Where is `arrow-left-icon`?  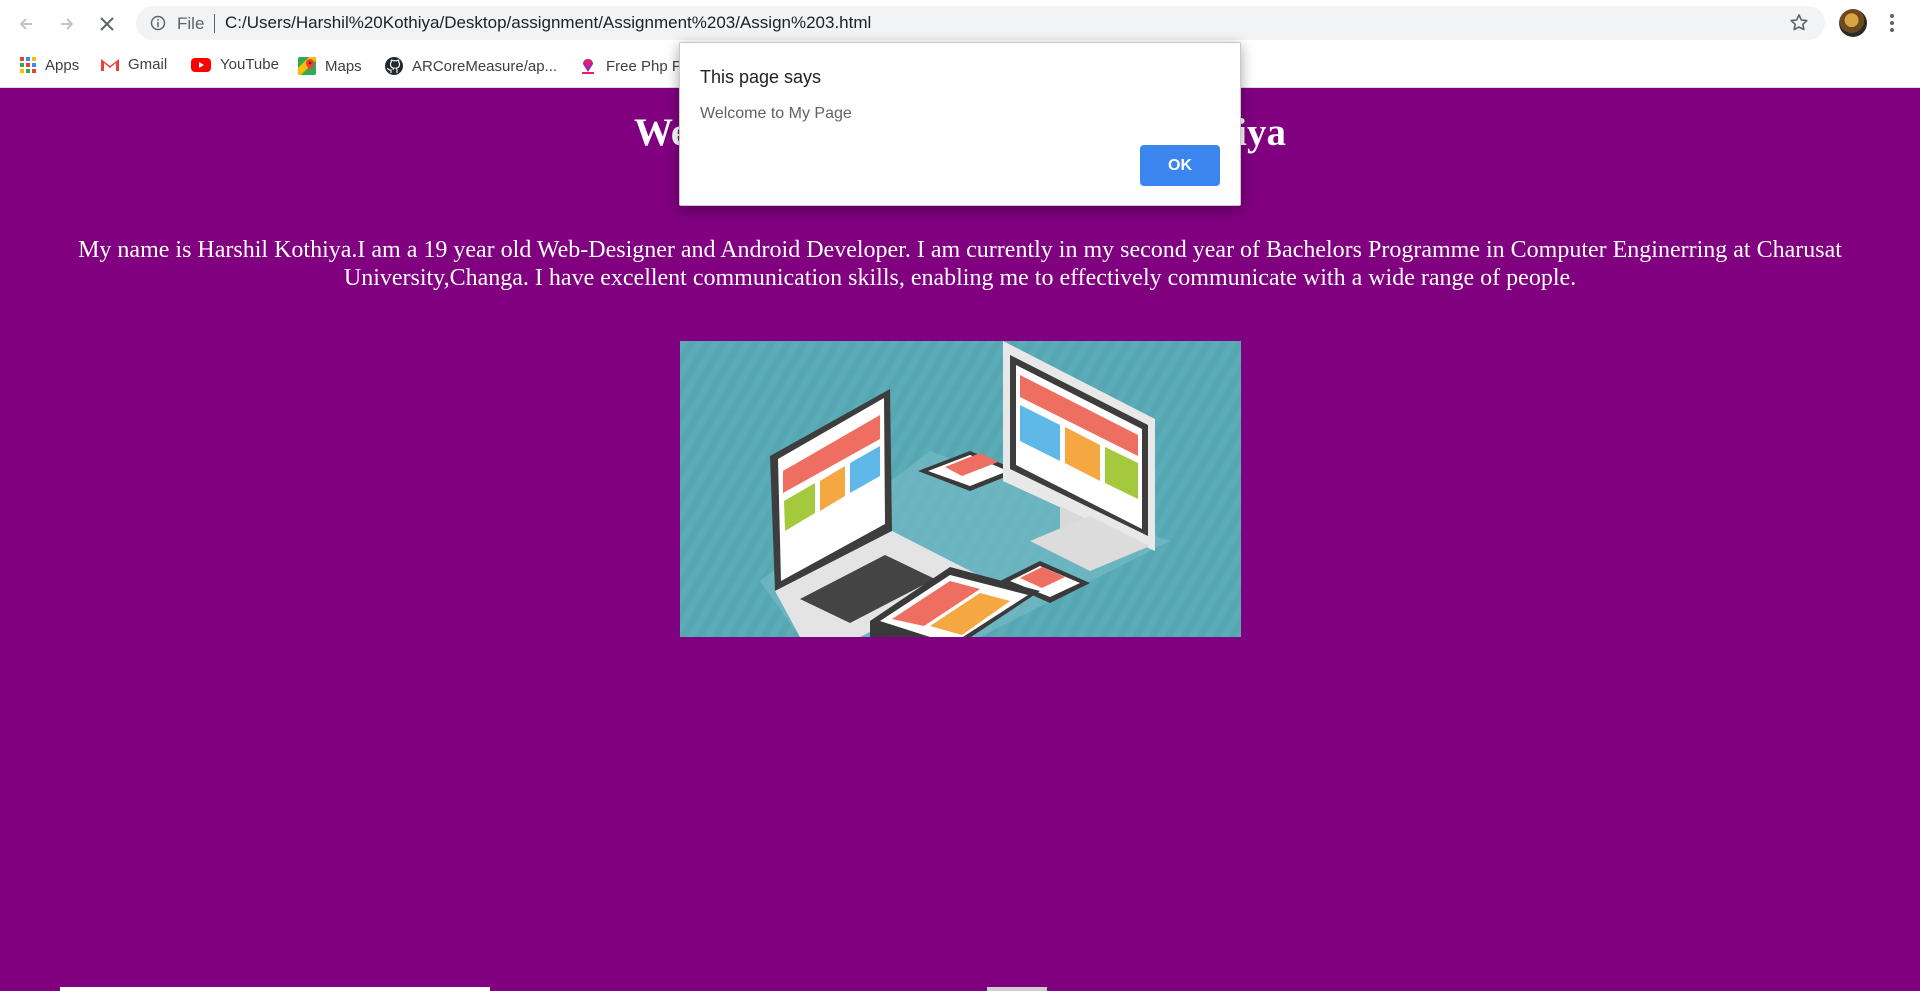
arrow-left-icon is located at coordinates (25, 24).